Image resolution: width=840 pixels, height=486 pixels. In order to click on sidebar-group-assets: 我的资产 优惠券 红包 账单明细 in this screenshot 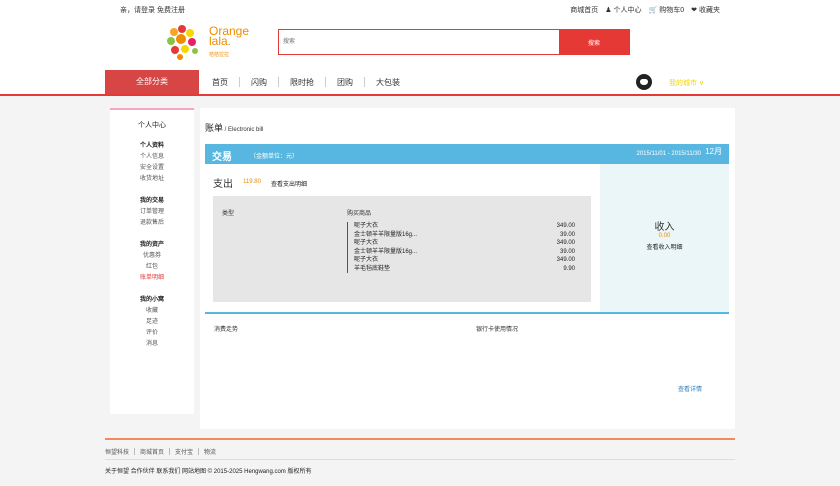, I will do `click(152, 262)`.